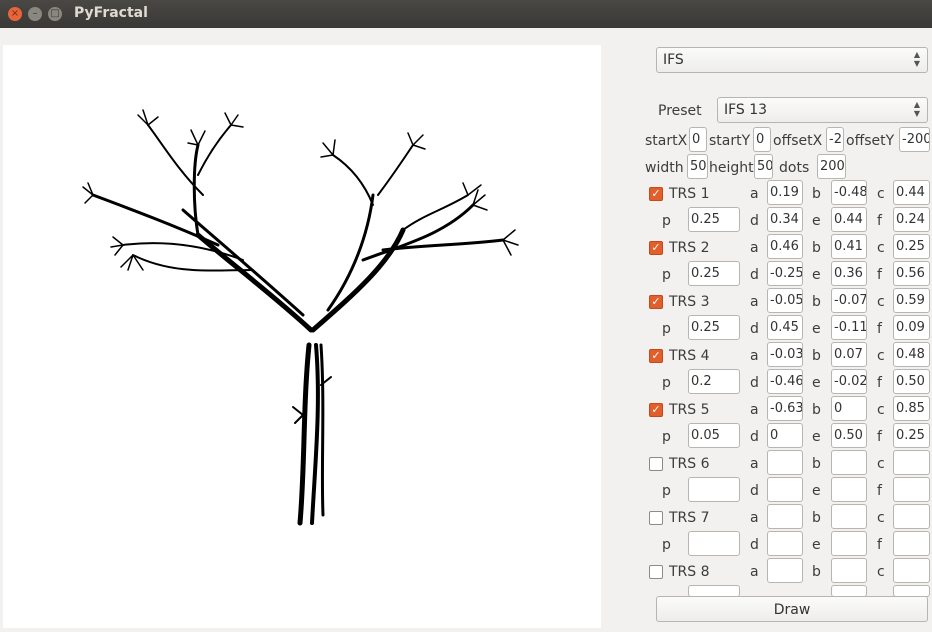 This screenshot has height=632, width=932. What do you see at coordinates (911, 462) in the screenshot?
I see `trs6-c-input` at bounding box center [911, 462].